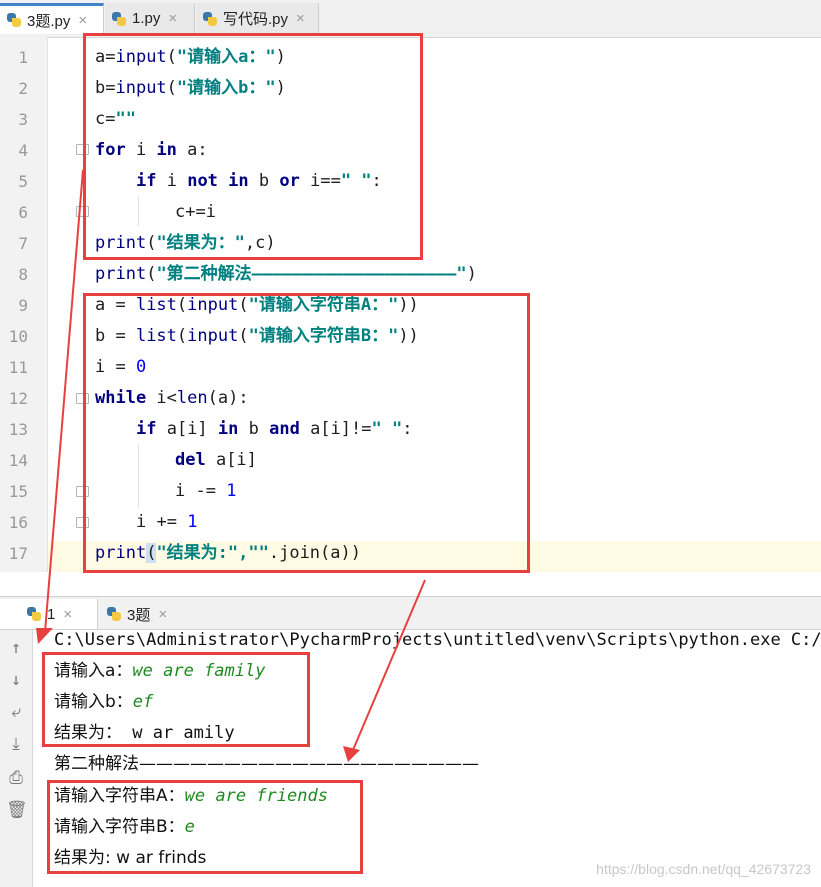  I want to click on watermark: https://blog.csdn.net/qq_42673723, so click(703, 869).